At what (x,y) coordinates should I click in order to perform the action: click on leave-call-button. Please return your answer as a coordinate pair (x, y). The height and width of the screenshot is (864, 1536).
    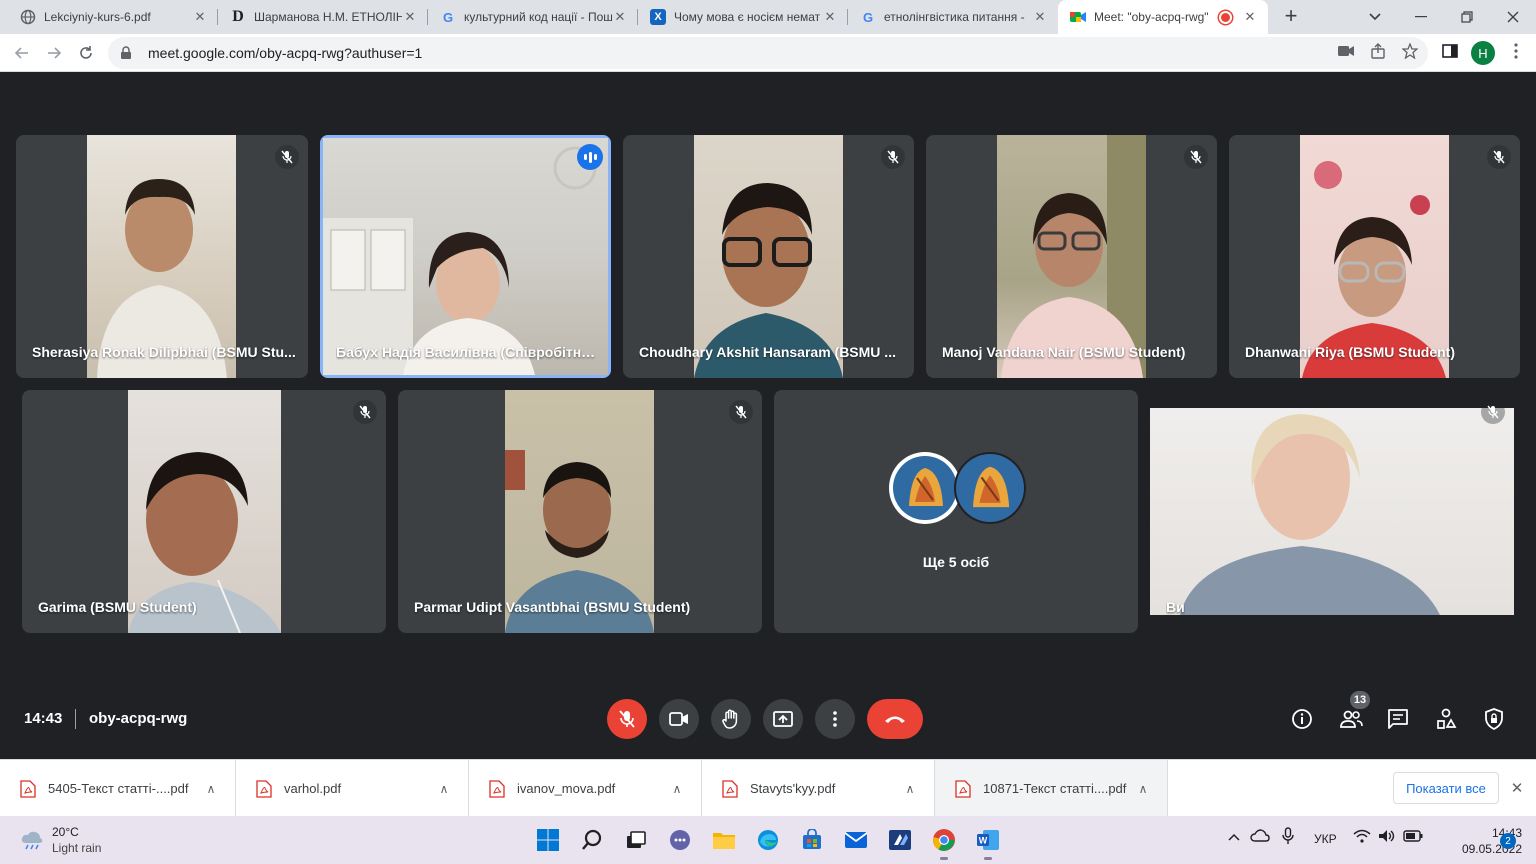
    Looking at the image, I should click on (895, 719).